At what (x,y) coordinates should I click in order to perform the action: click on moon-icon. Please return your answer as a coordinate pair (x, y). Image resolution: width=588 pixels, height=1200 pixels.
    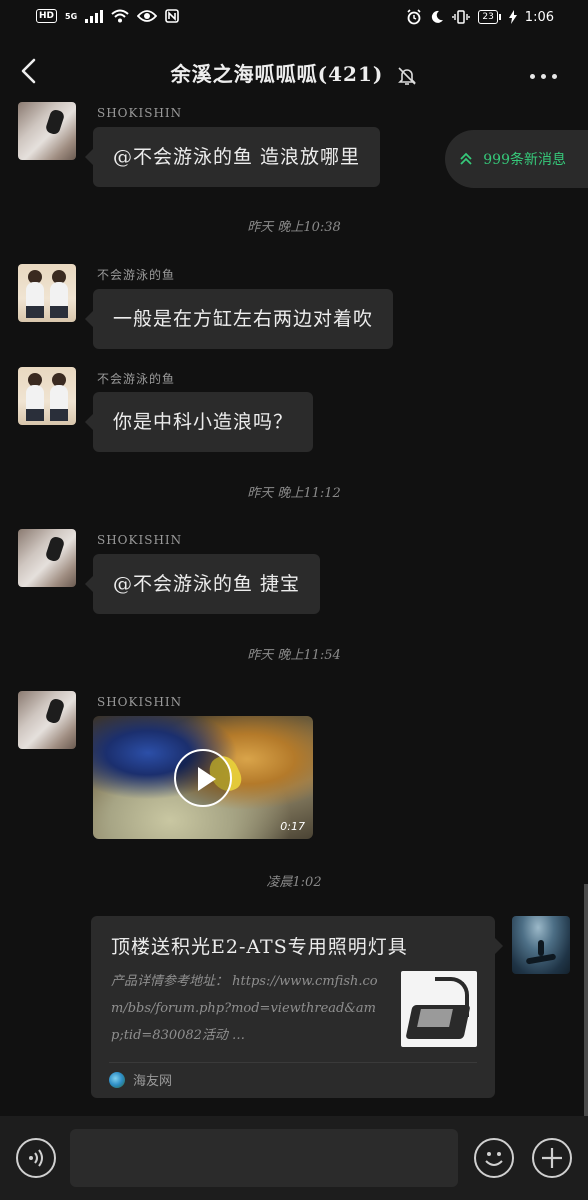
    Looking at the image, I should click on (438, 16).